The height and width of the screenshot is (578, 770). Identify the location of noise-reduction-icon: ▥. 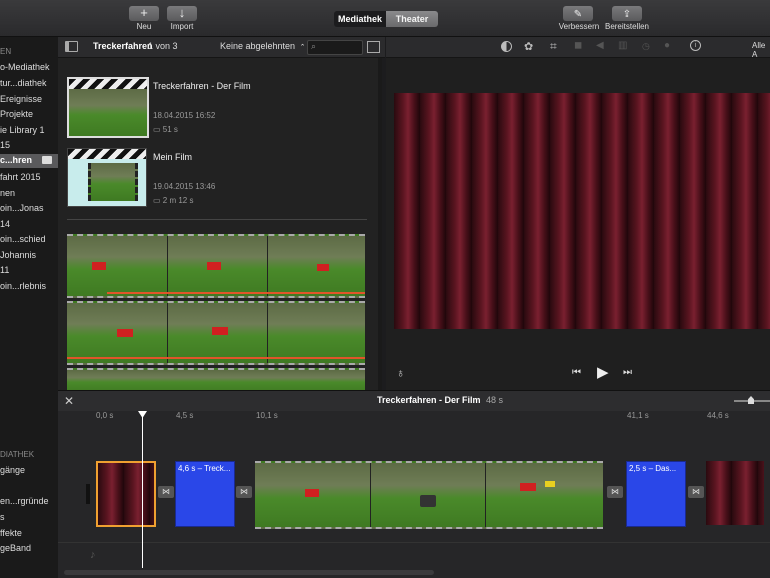
(622, 45).